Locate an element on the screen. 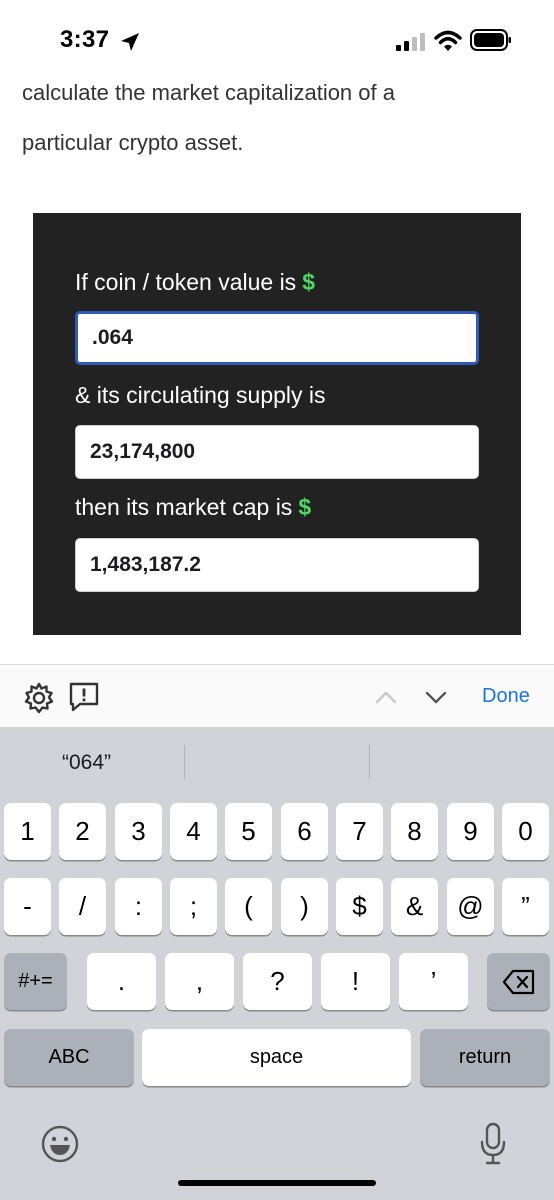 The height and width of the screenshot is (1200, 554). suggestion-item: “064” is located at coordinates (86, 763).